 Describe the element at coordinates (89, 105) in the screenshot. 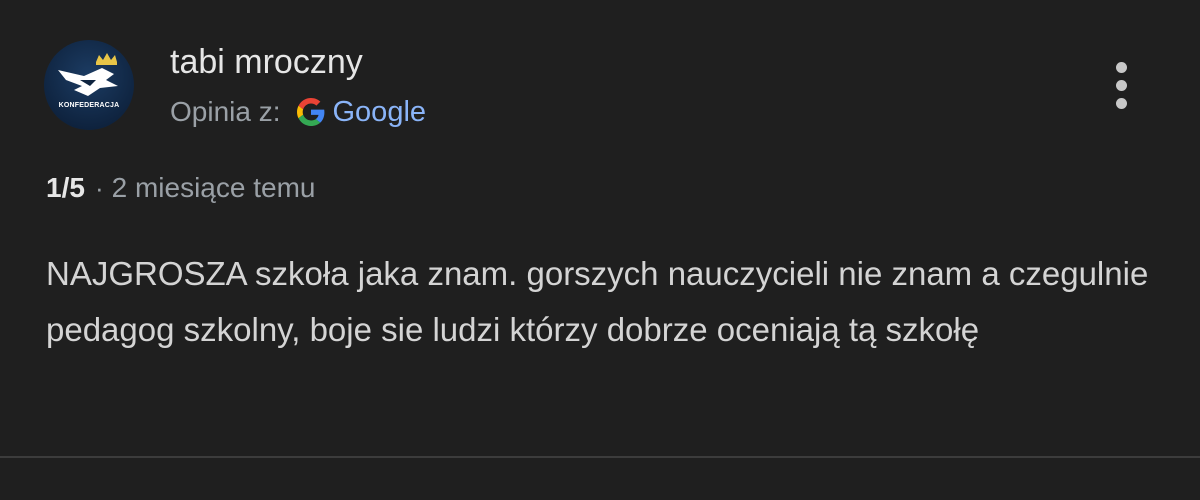

I see `avatar-logo-text: KONFEDERACJA` at that location.